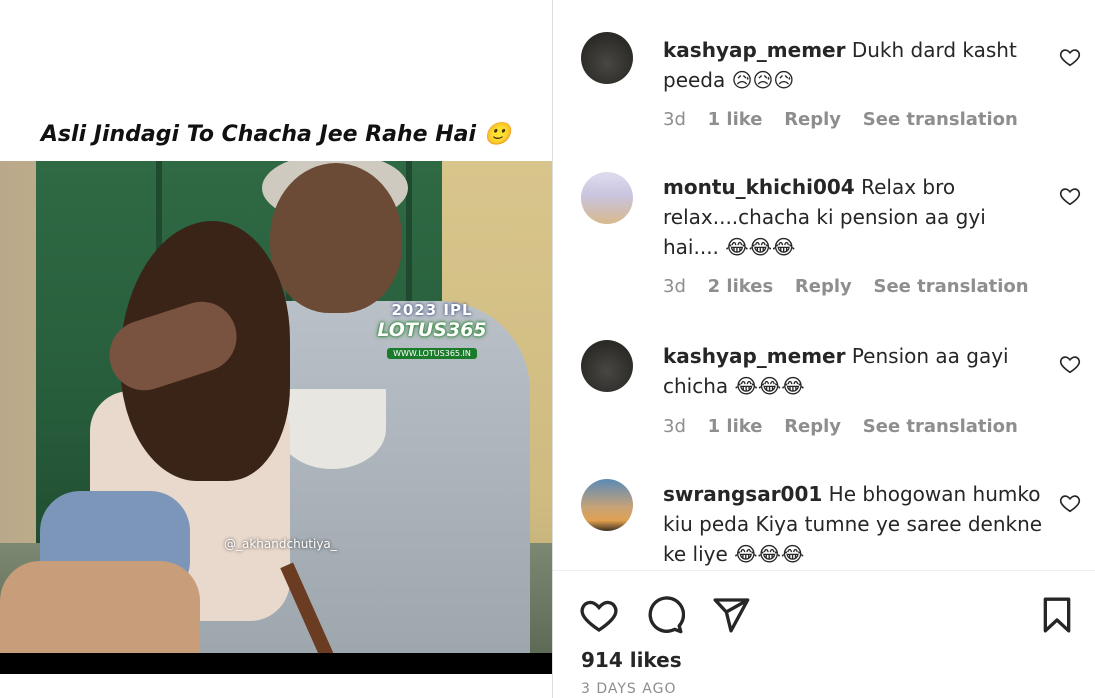 The width and height of the screenshot is (1095, 698). I want to click on watermark-handle: @_akhandchutiya_, so click(280, 544).